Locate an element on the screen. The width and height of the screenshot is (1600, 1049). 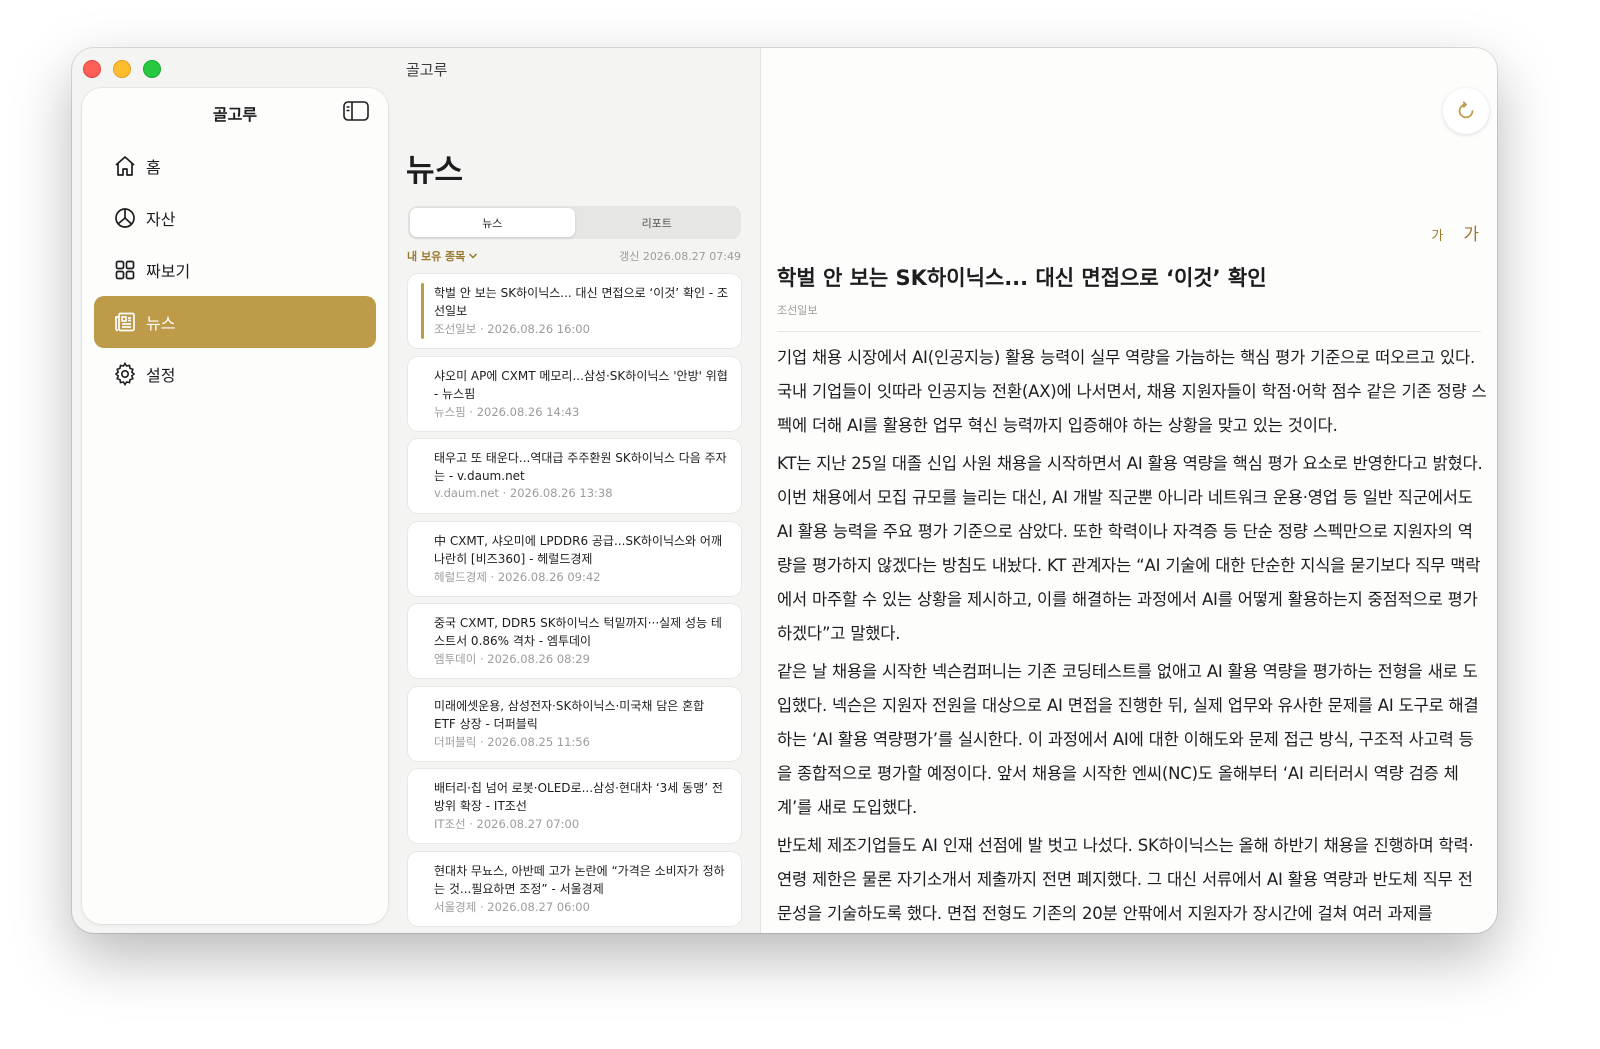
sidebar-toggle-icon is located at coordinates (356, 111).